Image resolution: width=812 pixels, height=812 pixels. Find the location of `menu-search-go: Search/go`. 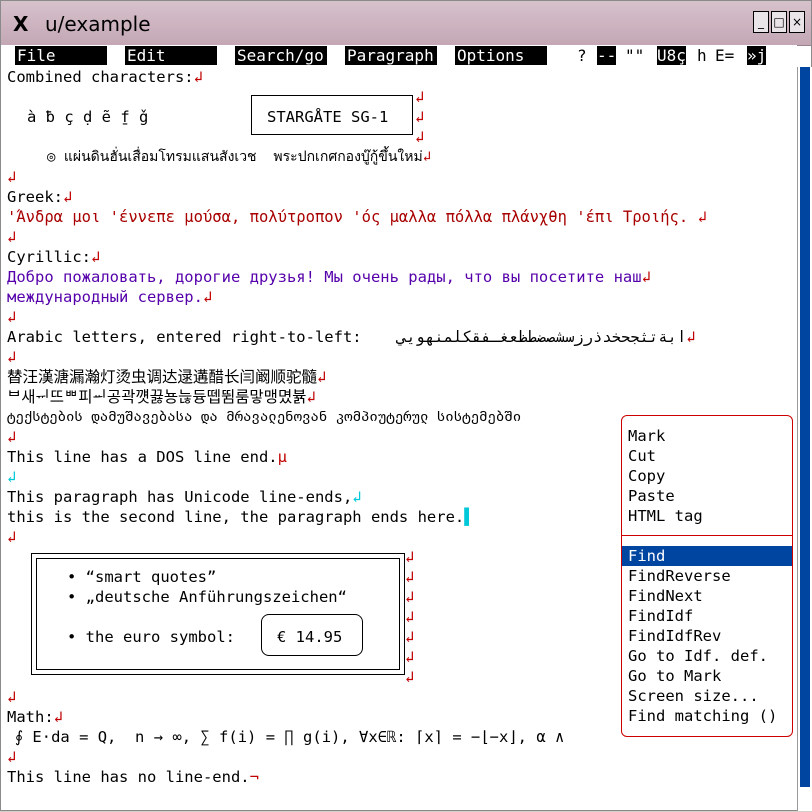

menu-search-go: Search/go is located at coordinates (281, 55).